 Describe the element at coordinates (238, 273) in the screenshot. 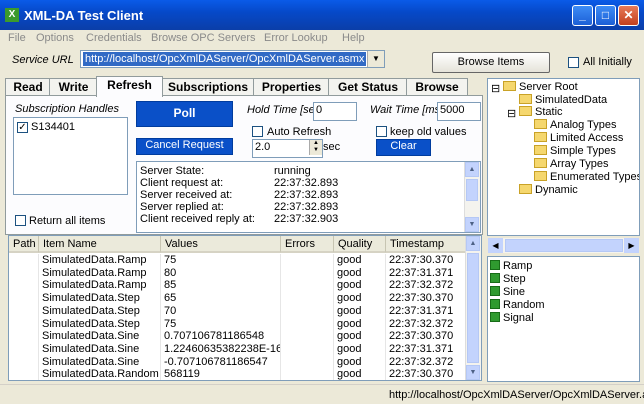

I see `table-row: SimulatedData.Ramp 80 good 22:37:31.371` at that location.